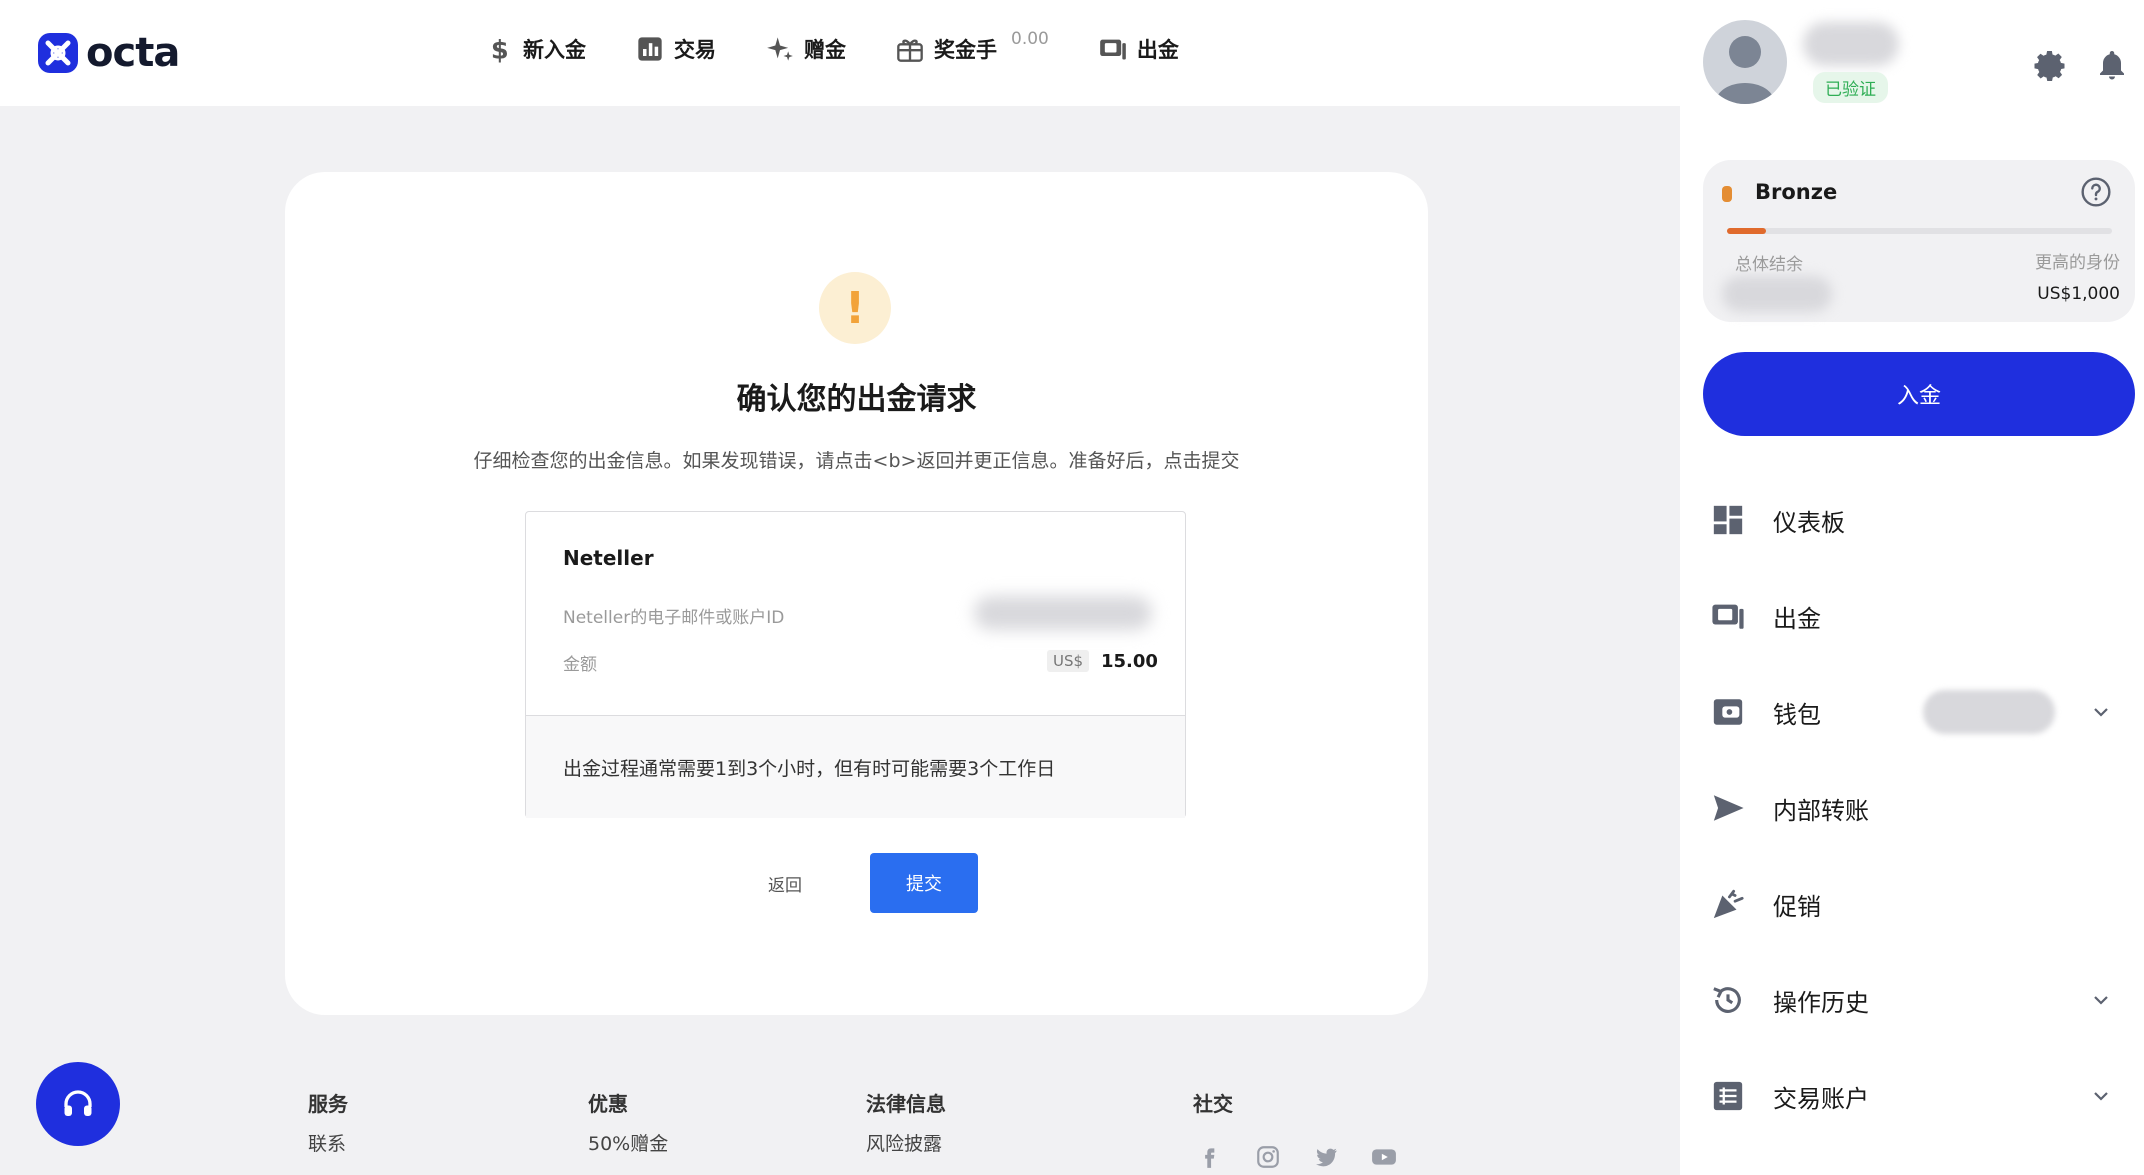 The width and height of the screenshot is (2144, 1175). What do you see at coordinates (1129, 661) in the screenshot?
I see `amount-value: 15.00` at bounding box center [1129, 661].